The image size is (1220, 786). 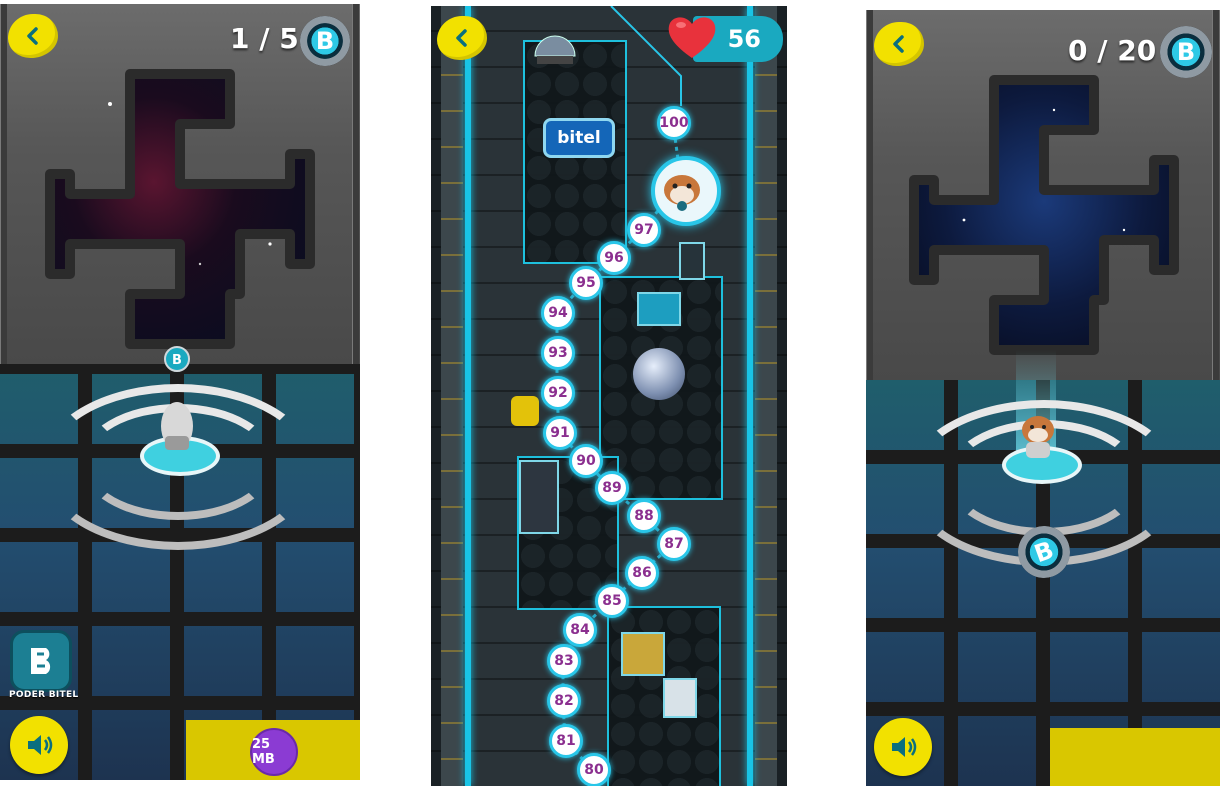 What do you see at coordinates (659, 309) in the screenshot?
I see `screen-crate` at bounding box center [659, 309].